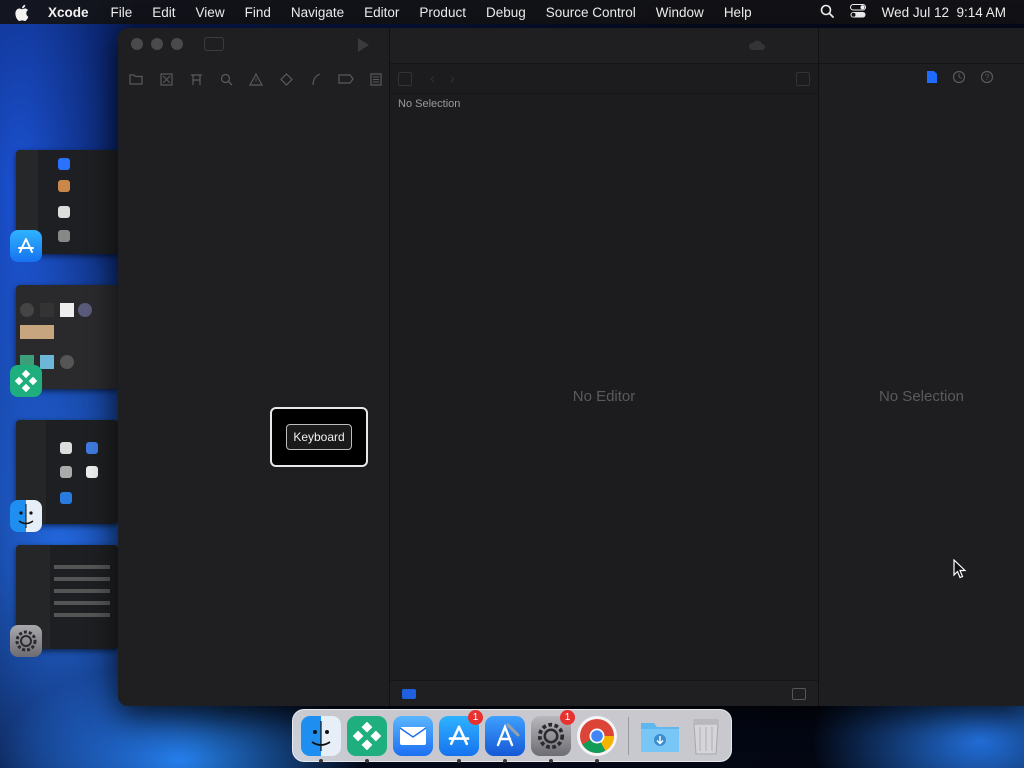  Describe the element at coordinates (26, 641) in the screenshot. I see `system-settings-icon` at that location.